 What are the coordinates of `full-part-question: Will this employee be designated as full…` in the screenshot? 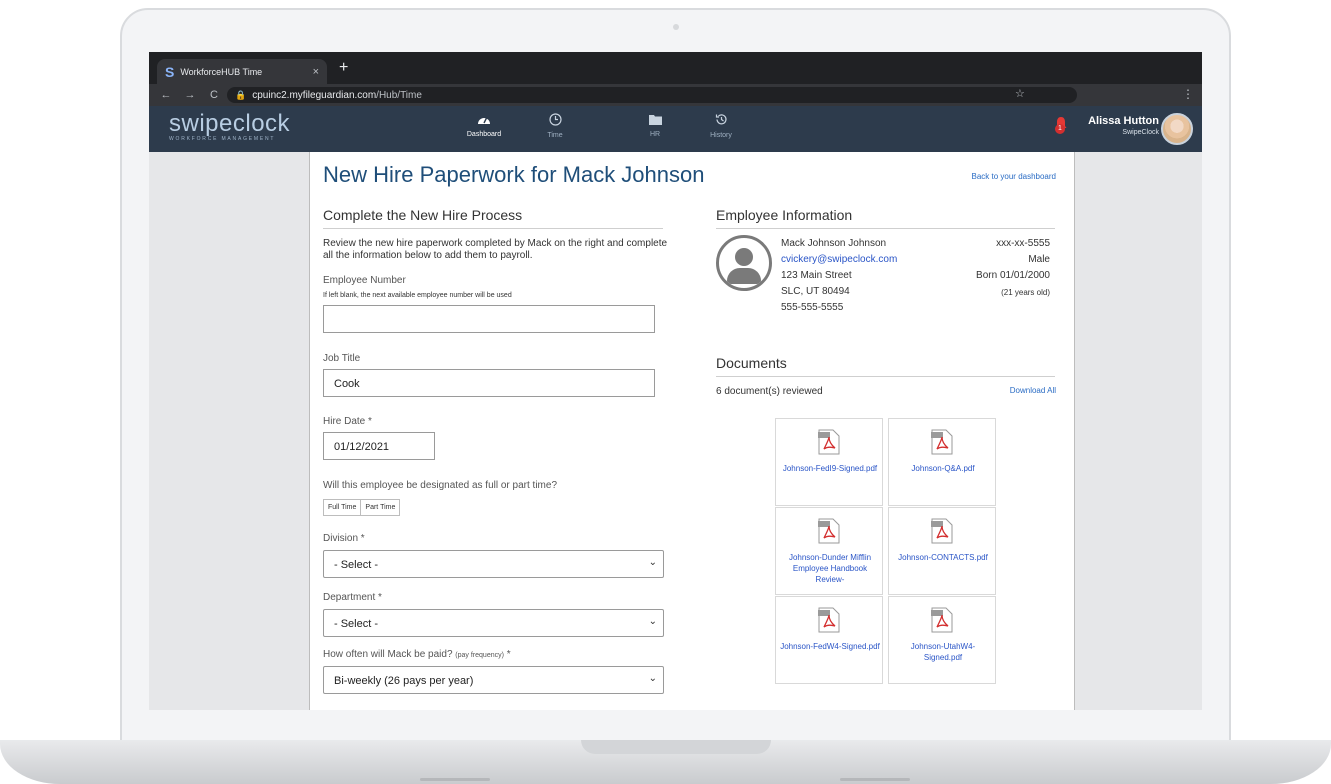 It's located at (440, 485).